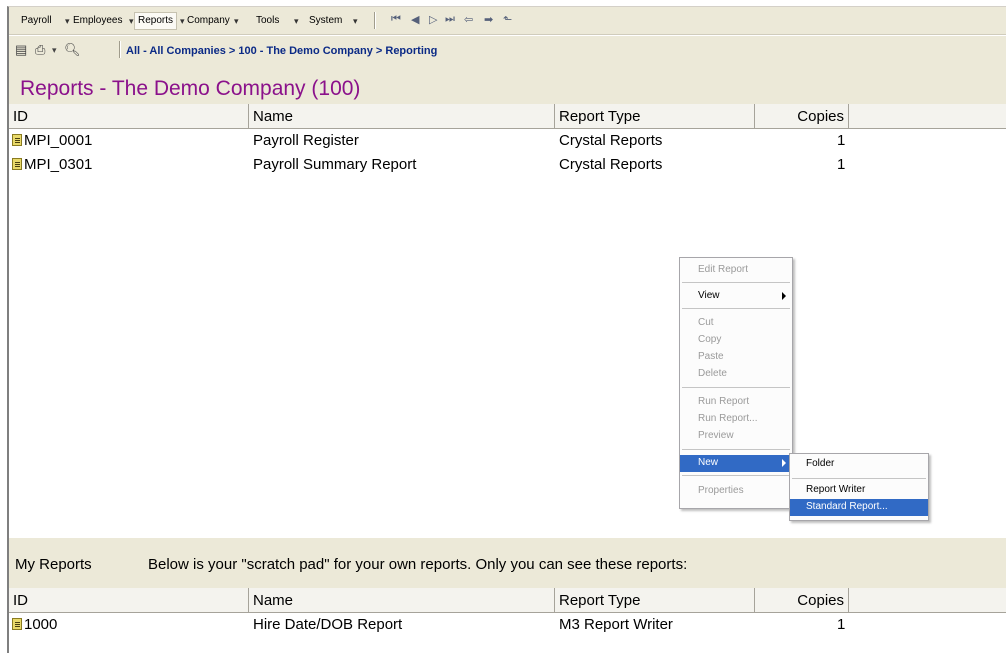  What do you see at coordinates (156, 21) in the screenshot?
I see `menu-reports: Reports` at bounding box center [156, 21].